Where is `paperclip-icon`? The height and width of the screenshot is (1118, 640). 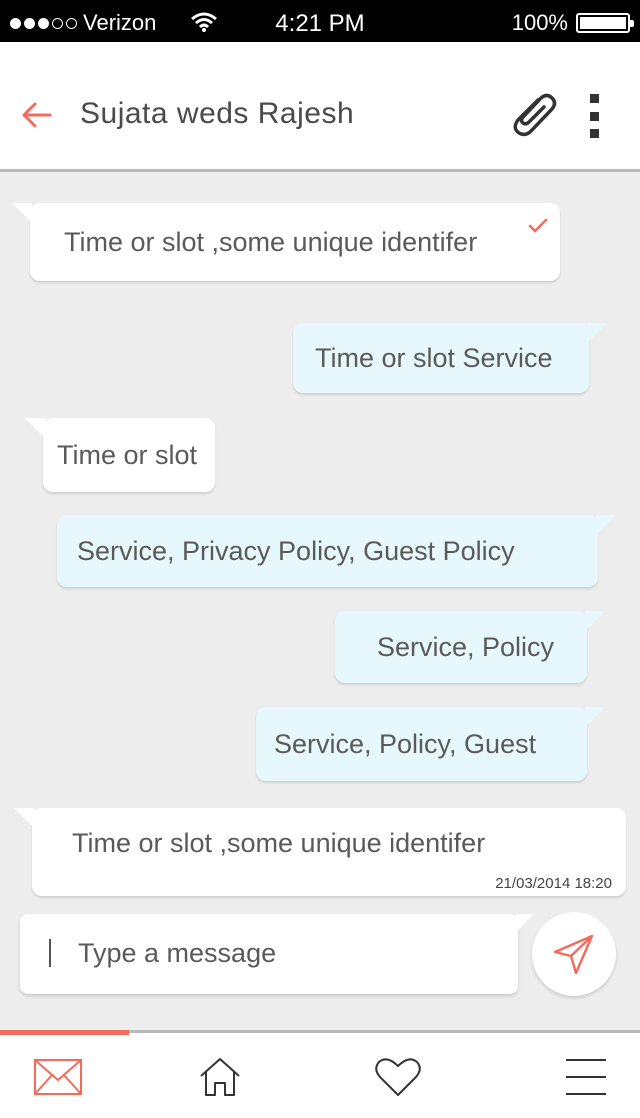 paperclip-icon is located at coordinates (533, 115).